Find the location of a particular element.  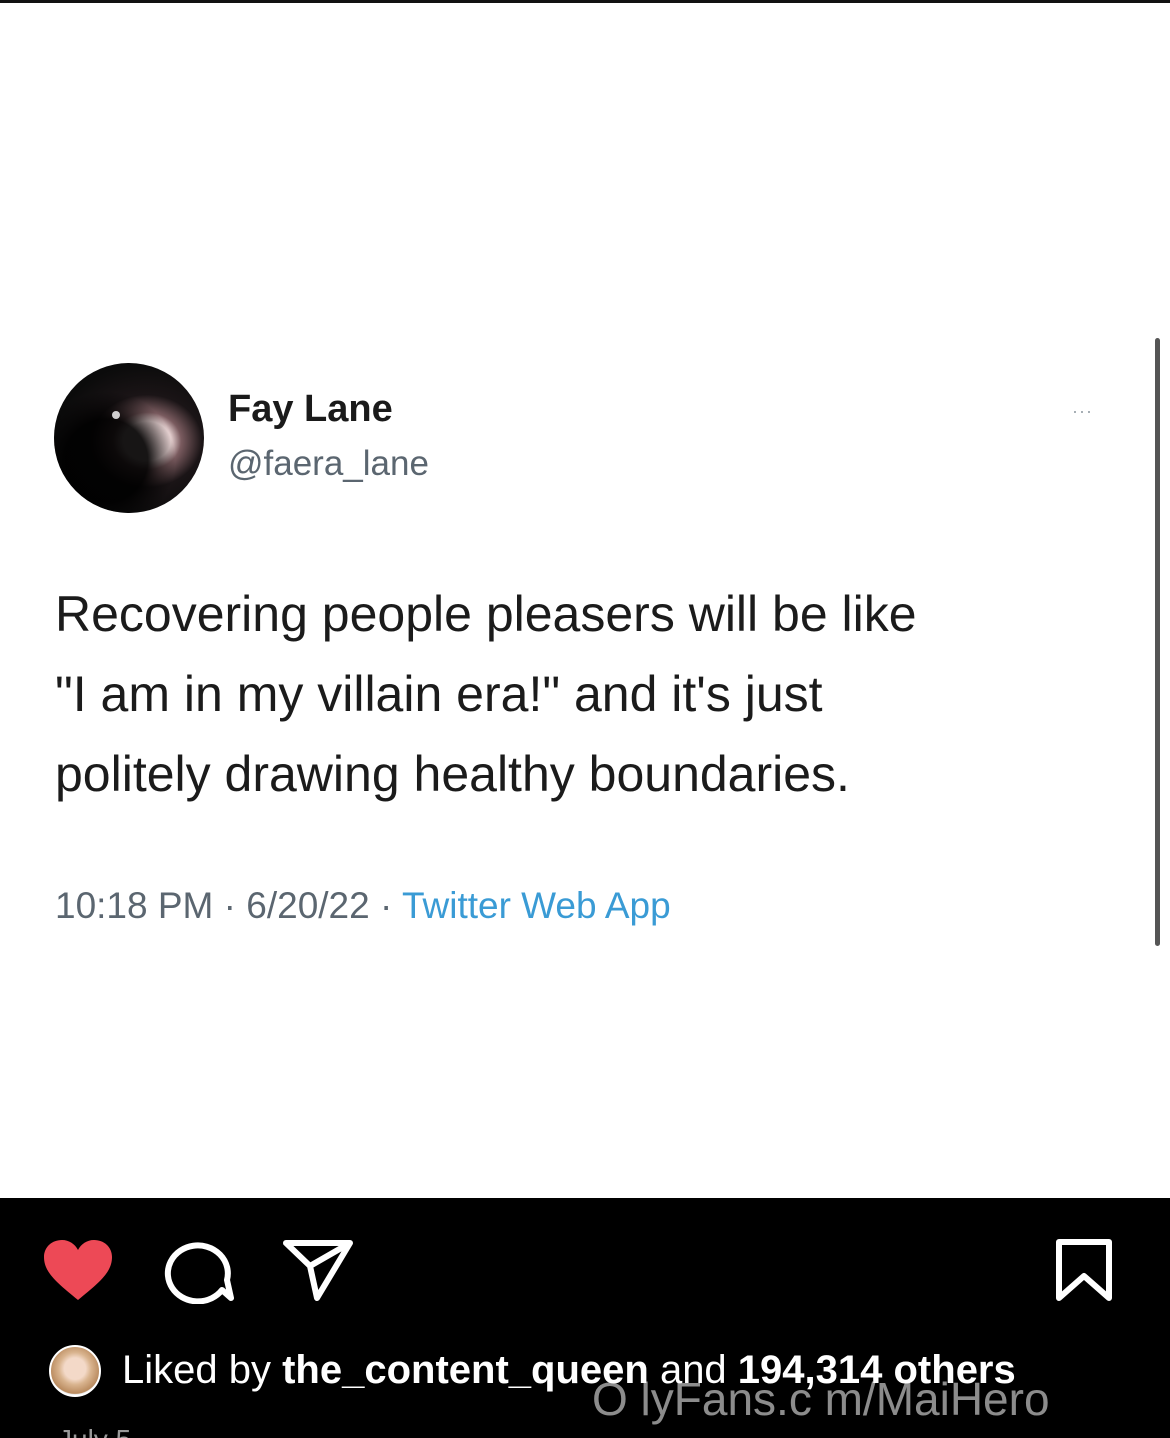

watermark: O lyFans.c m/MaiHero is located at coordinates (821, 1399).